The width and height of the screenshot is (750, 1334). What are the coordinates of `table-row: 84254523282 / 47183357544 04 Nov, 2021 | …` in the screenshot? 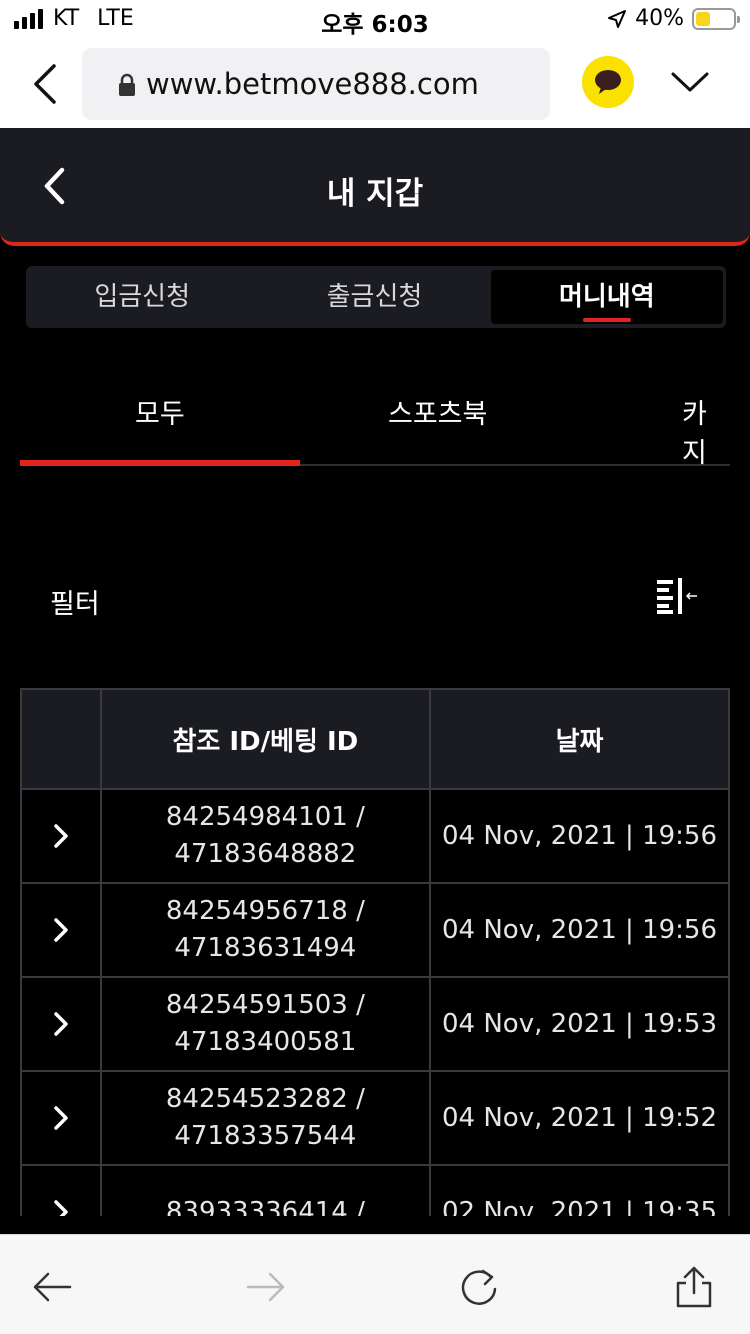 It's located at (375, 1118).